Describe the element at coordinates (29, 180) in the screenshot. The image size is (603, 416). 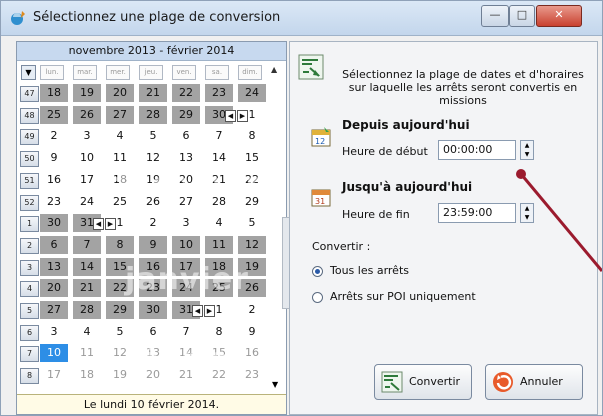
I see `week-number: 51` at that location.